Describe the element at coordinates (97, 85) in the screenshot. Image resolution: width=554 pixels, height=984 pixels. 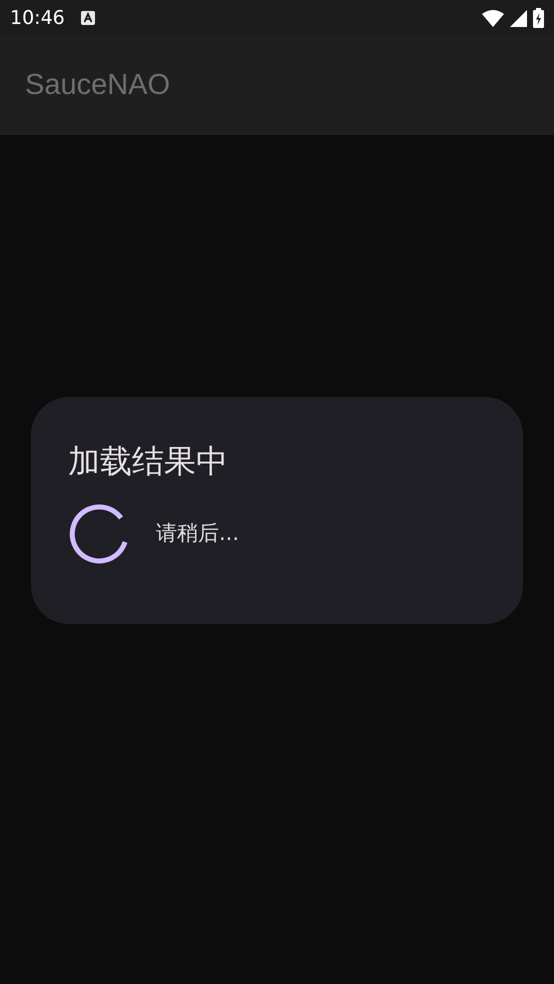
I see `app-title: SauceNAO` at that location.